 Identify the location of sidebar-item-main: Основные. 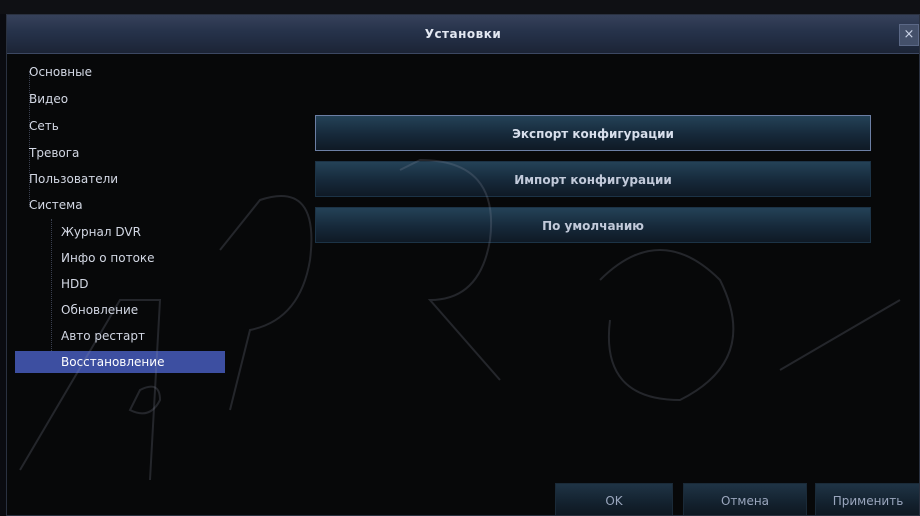
(57, 72).